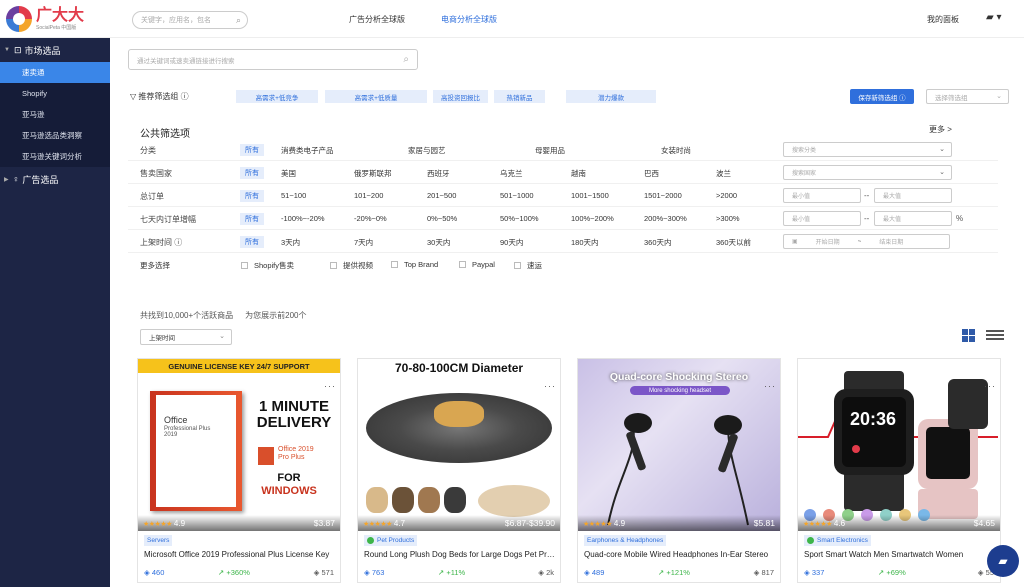 Image resolution: width=1024 pixels, height=587 pixels. I want to click on orders-min-input: 最小值, so click(822, 195).